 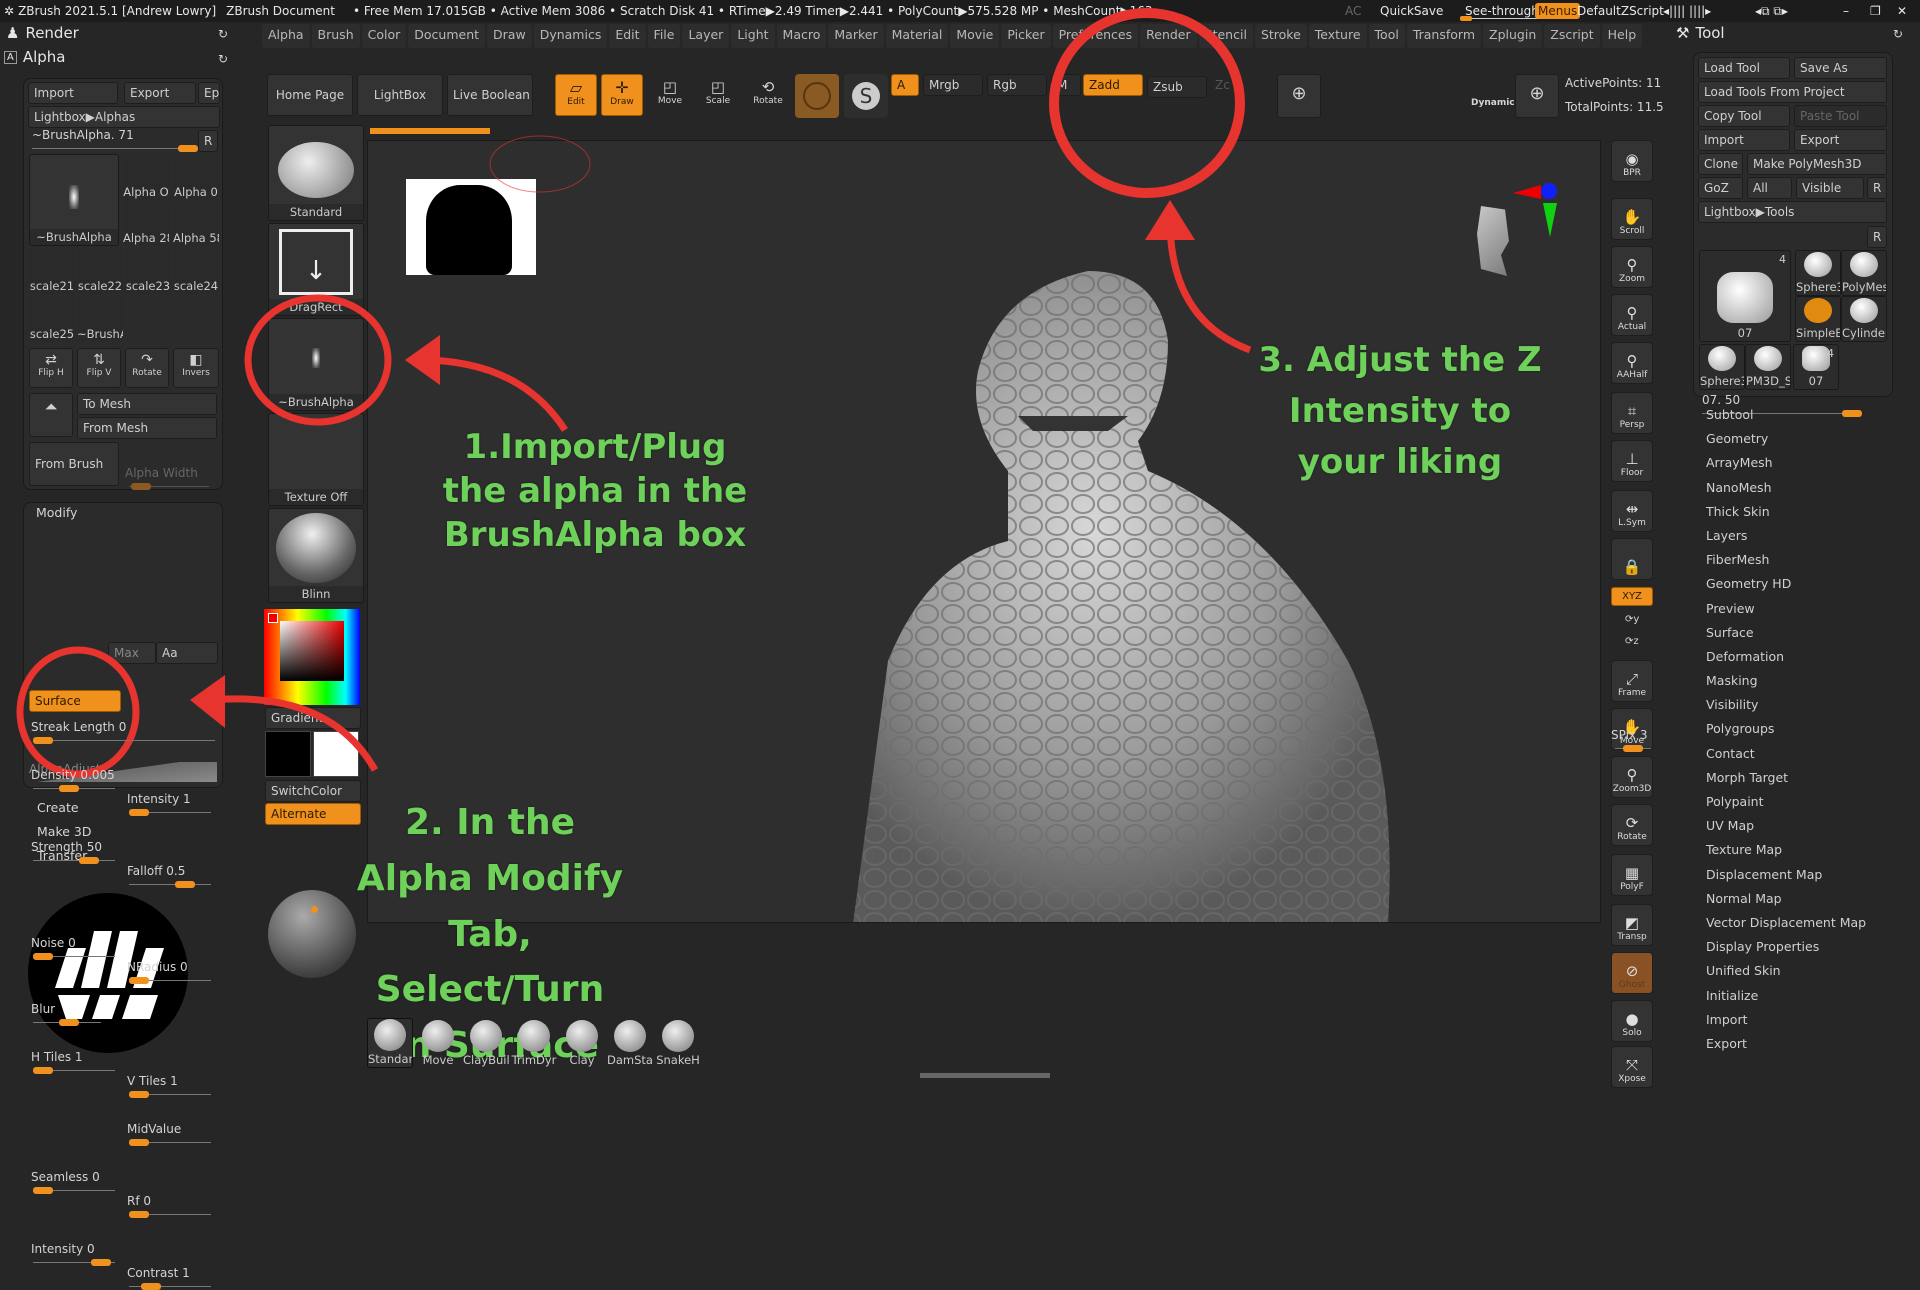 What do you see at coordinates (288, 754) in the screenshot?
I see `main-color-swatch` at bounding box center [288, 754].